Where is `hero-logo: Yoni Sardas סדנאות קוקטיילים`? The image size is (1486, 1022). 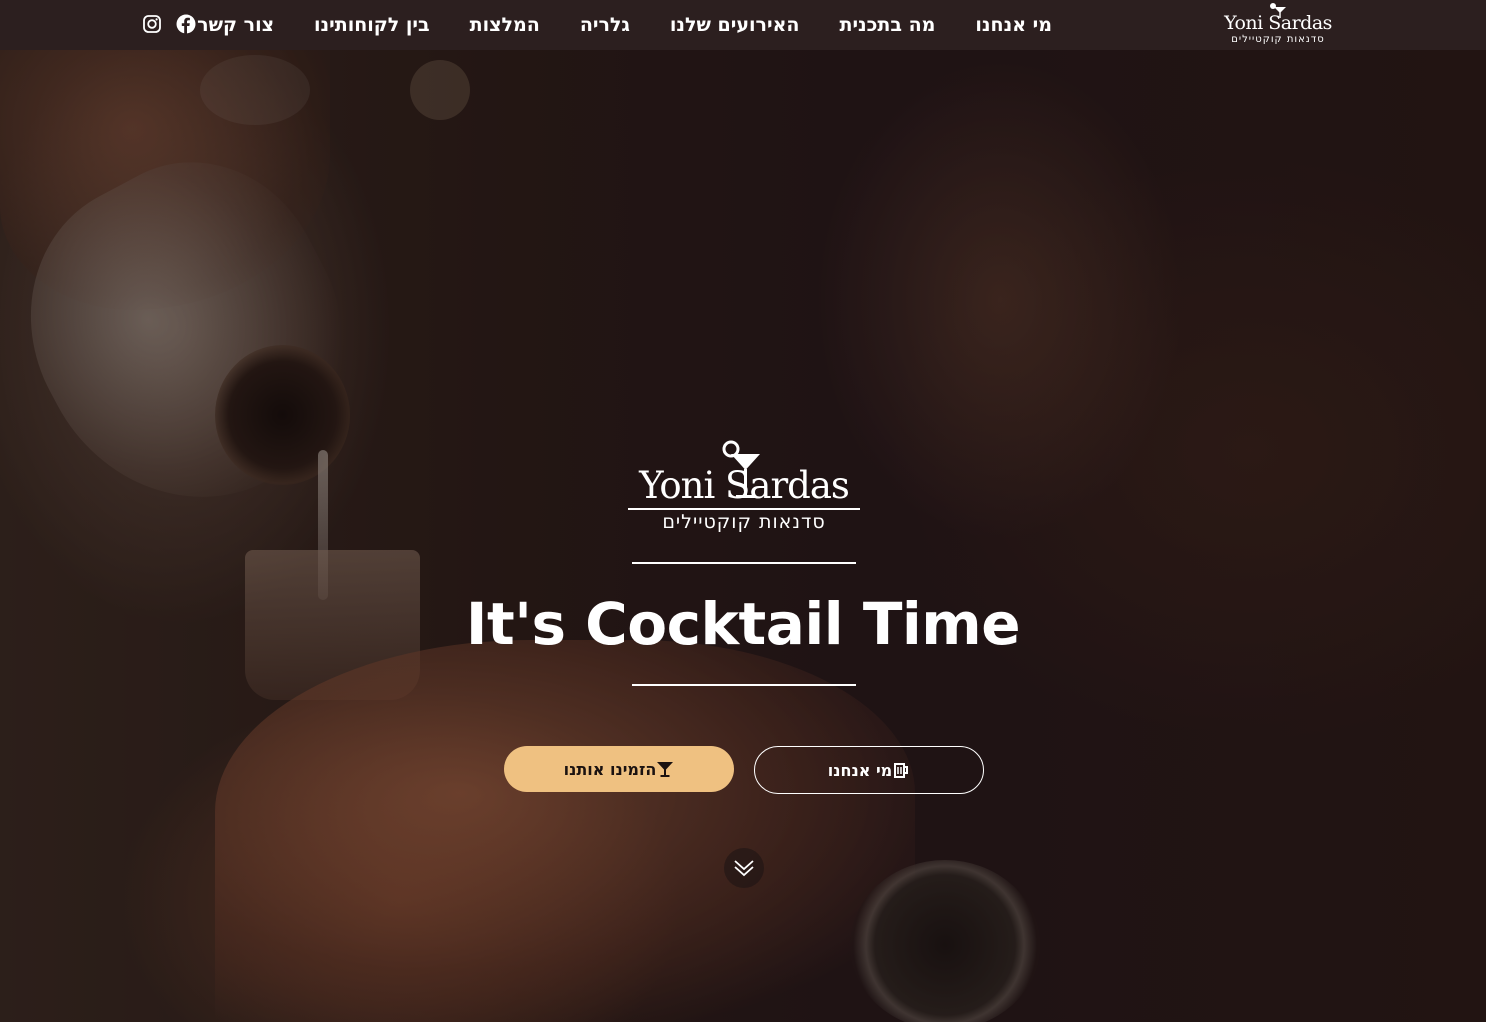 hero-logo: Yoni Sardas סדנאות קוקטיילים is located at coordinates (744, 486).